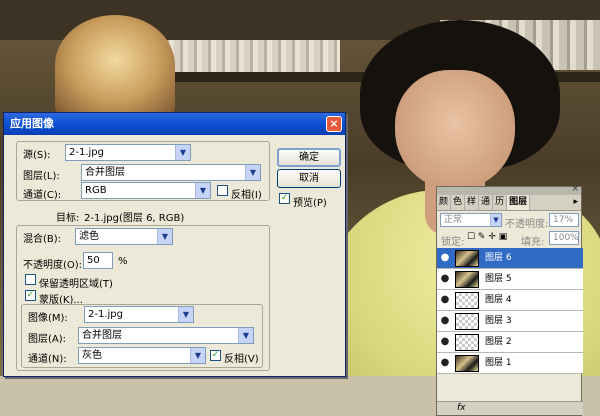  I want to click on layer-row: ● 图层 2, so click(510, 342).